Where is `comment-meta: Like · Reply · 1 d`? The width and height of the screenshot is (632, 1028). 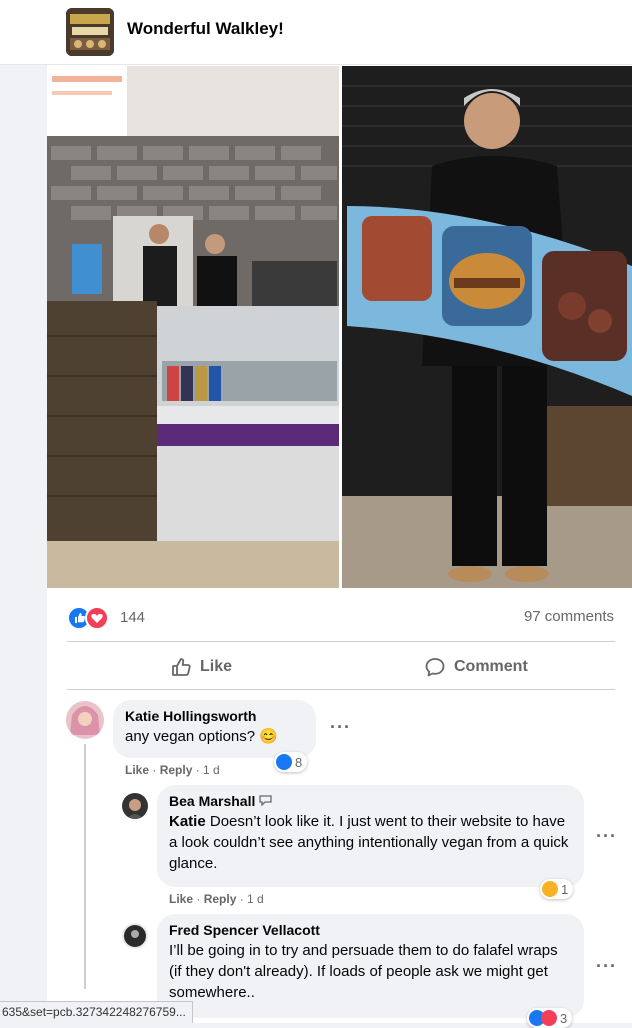 comment-meta: Like · Reply · 1 d is located at coordinates (172, 770).